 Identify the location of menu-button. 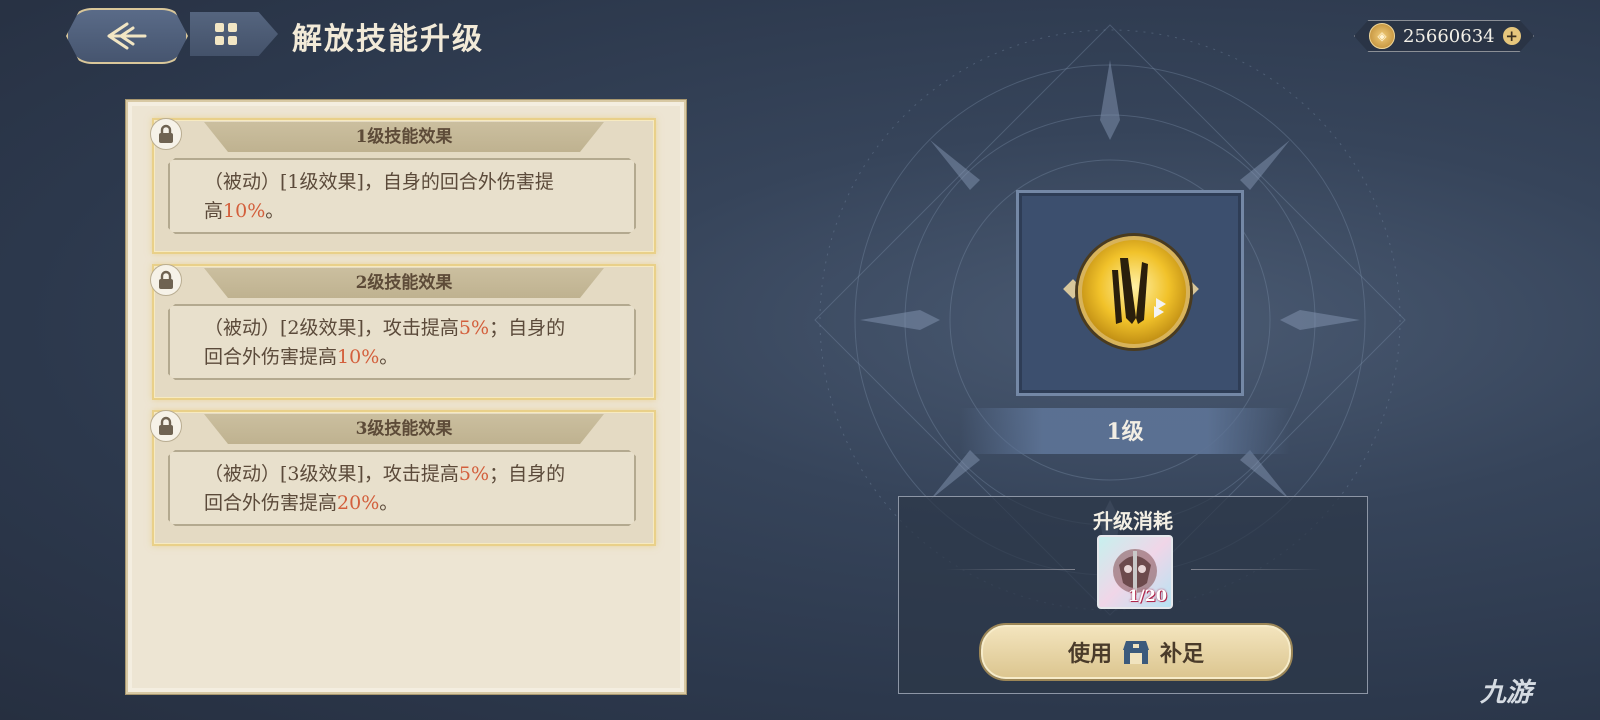
(234, 34).